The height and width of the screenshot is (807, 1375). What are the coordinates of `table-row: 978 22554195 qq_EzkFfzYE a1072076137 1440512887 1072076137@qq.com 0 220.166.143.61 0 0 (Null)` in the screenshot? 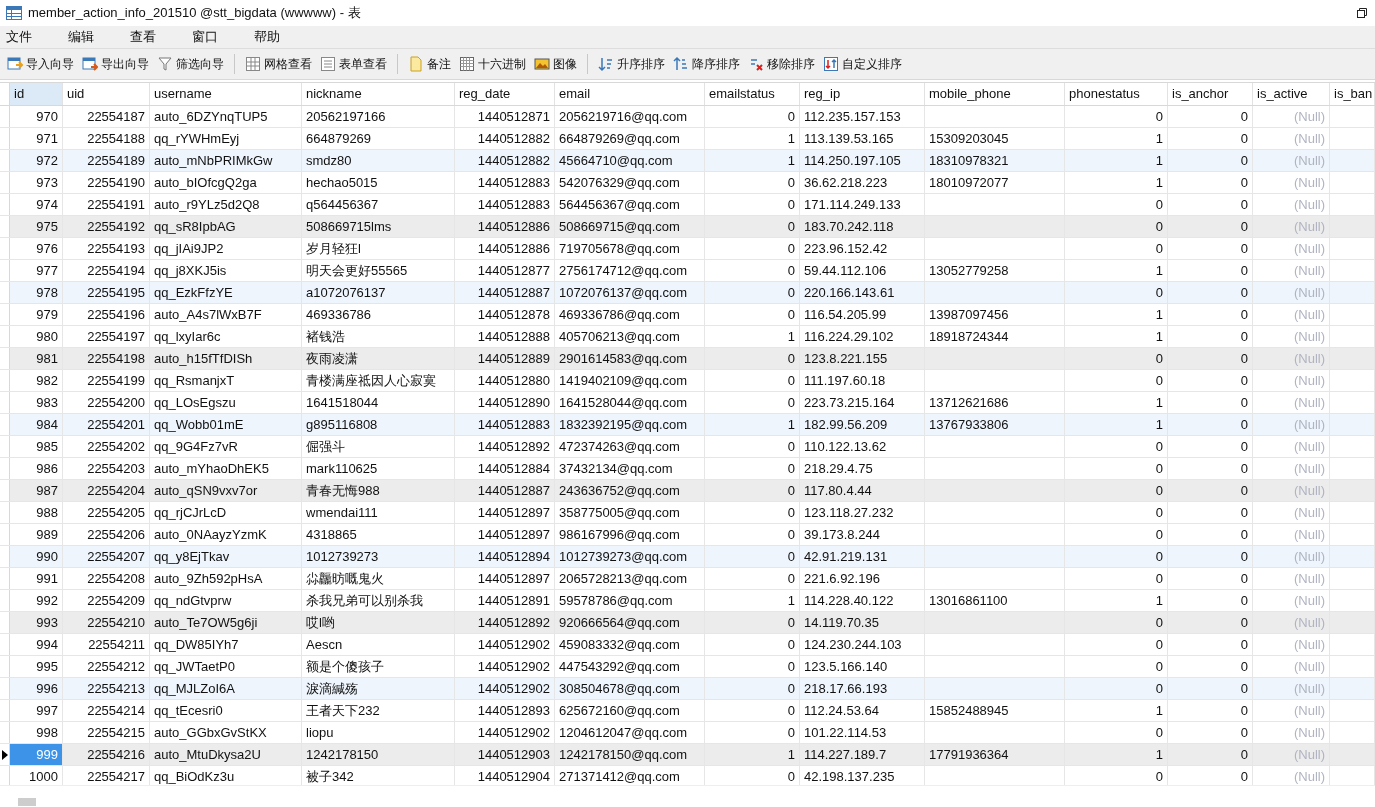 It's located at (687, 293).